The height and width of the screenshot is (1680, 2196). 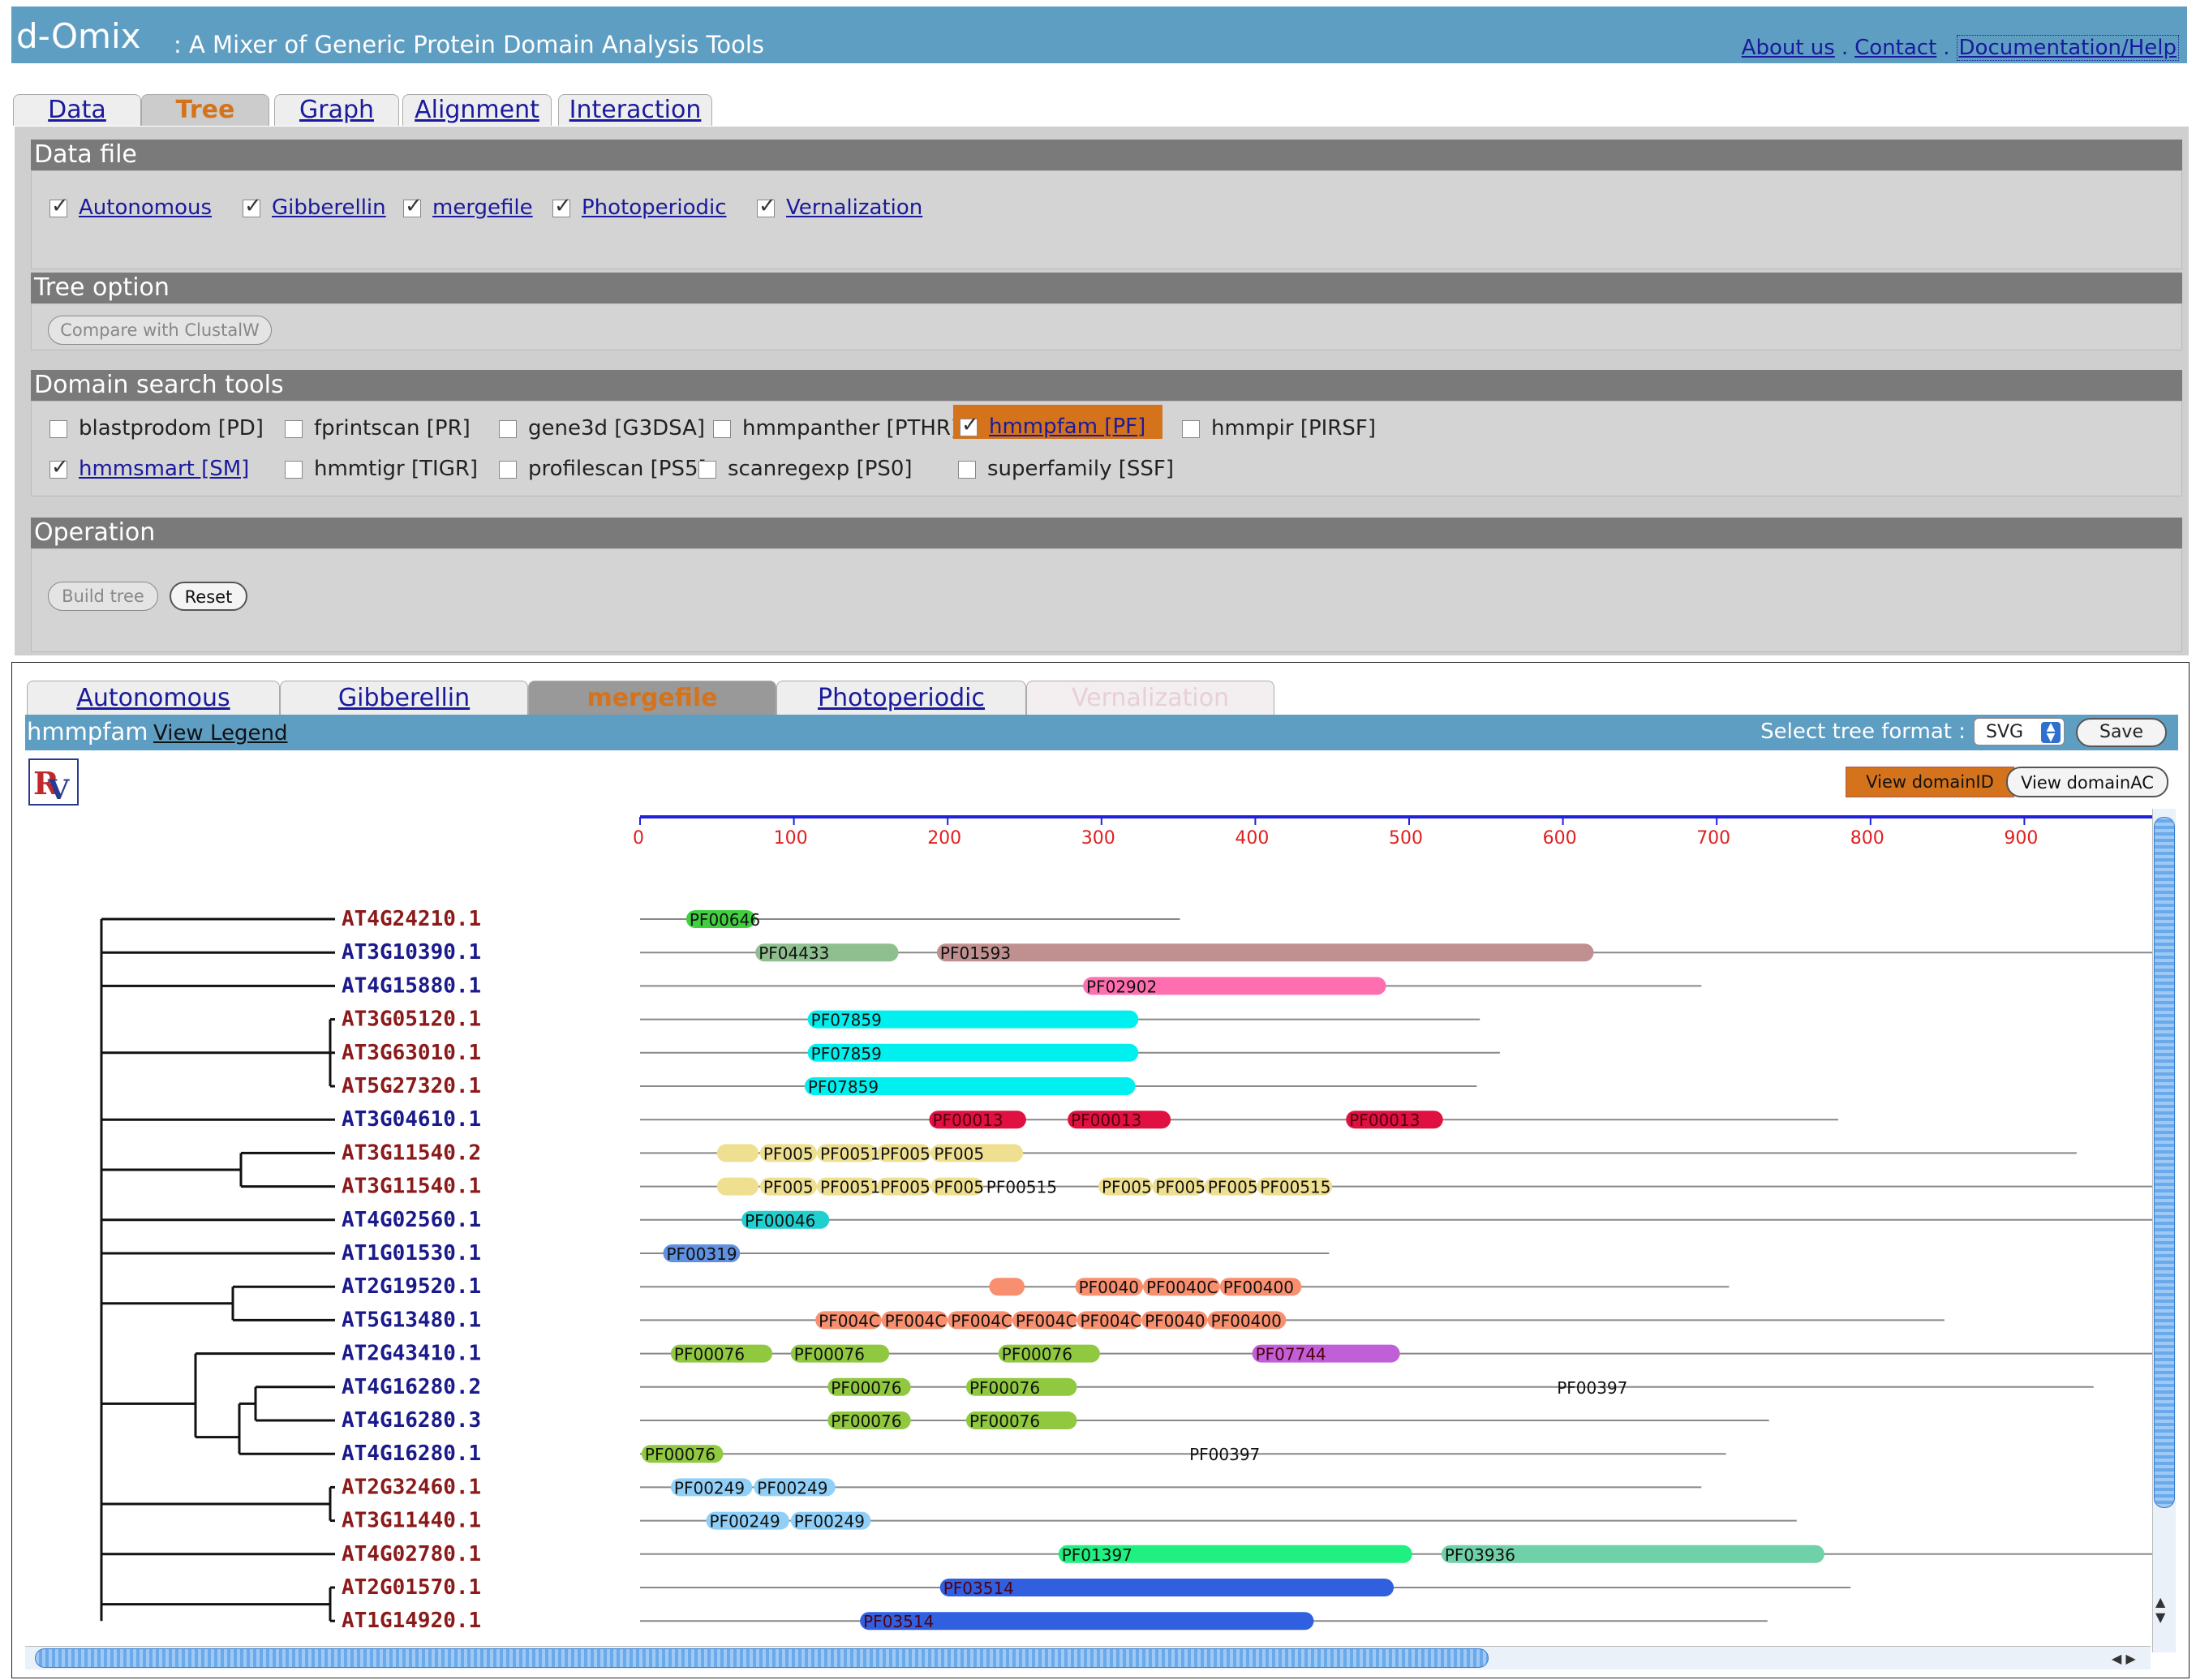 What do you see at coordinates (1106, 600) in the screenshot?
I see `operation-body: Build tree Reset` at bounding box center [1106, 600].